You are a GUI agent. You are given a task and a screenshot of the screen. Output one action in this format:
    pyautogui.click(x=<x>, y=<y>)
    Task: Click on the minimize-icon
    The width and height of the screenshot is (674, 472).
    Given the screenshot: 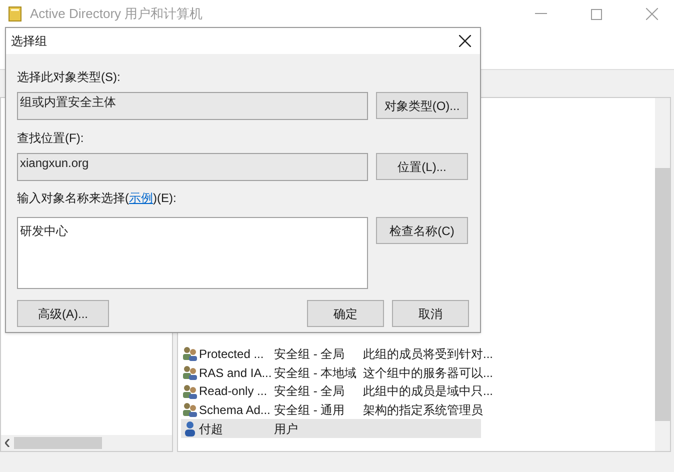 What is the action you would take?
    pyautogui.click(x=541, y=14)
    